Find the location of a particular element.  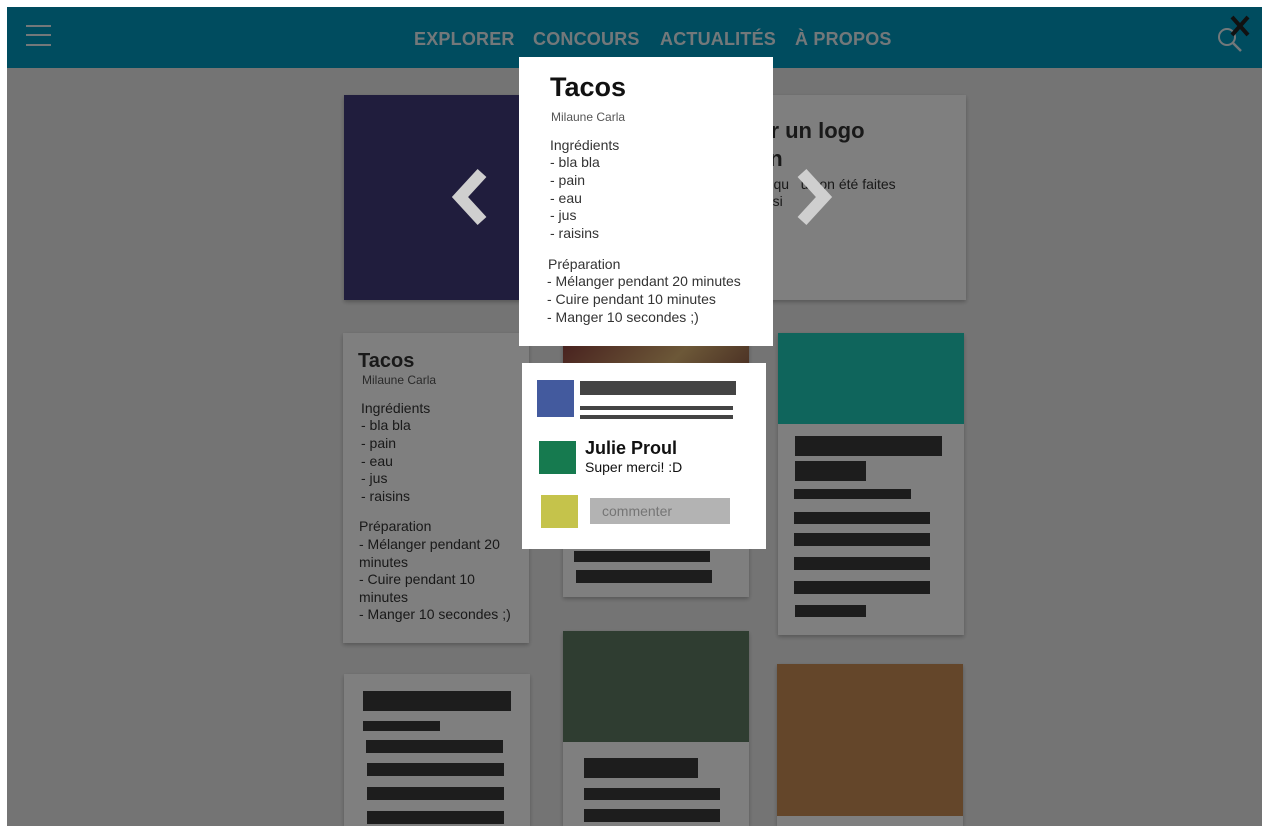

chevron-right-icon is located at coordinates (814, 197).